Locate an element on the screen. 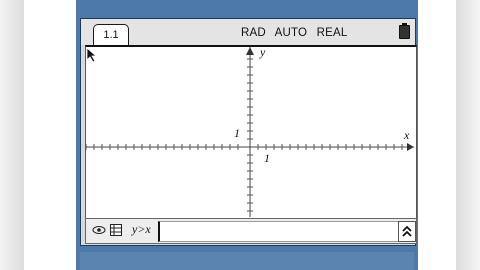 Image resolution: width=480 pixels, height=270 pixels. x-axis-label: x is located at coordinates (406, 135).